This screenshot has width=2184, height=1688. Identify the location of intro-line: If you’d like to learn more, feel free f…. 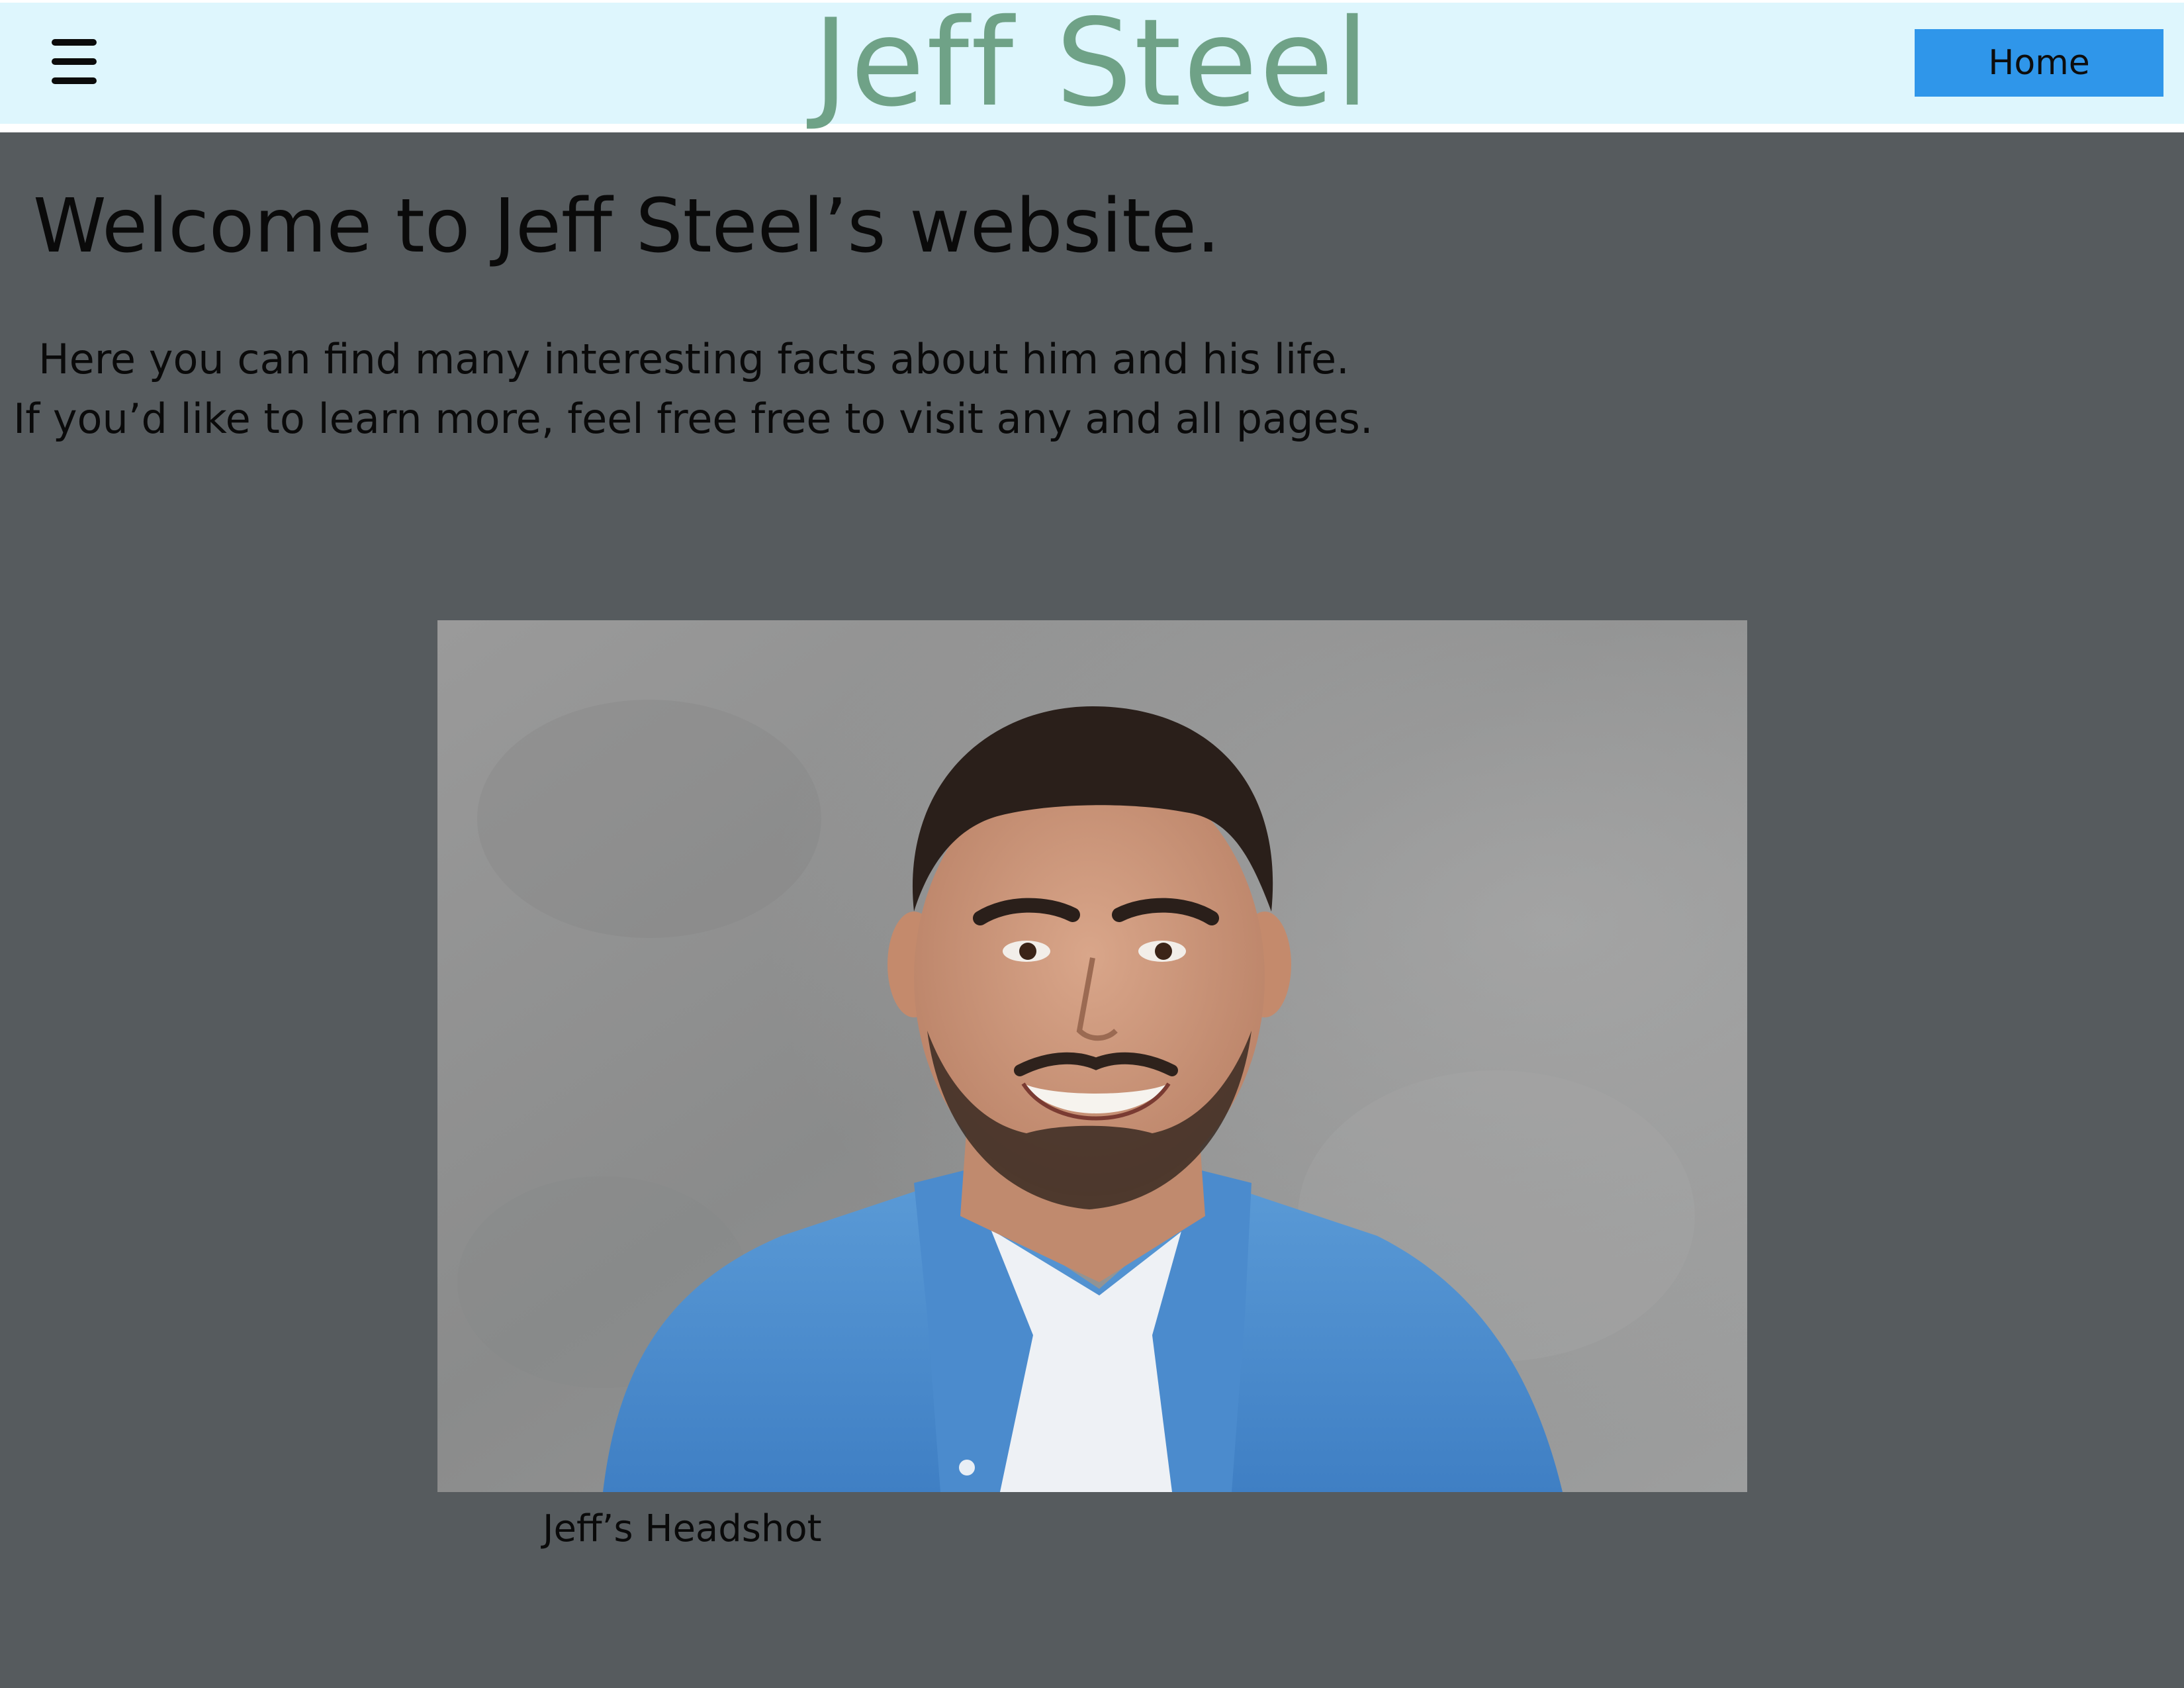
(693, 419).